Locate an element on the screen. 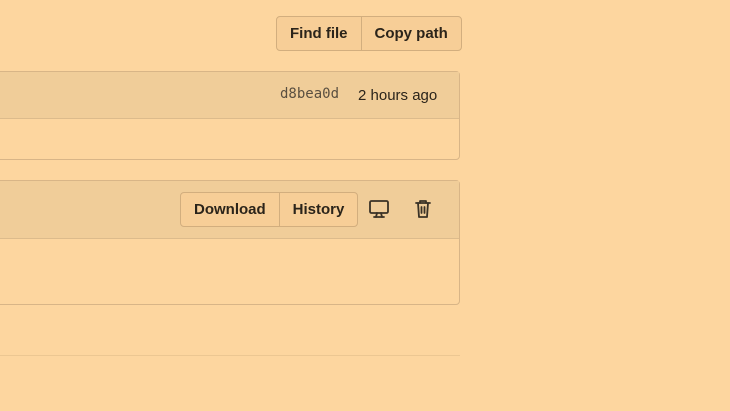  last-commit-panel: d8bea0d 2 hours ago is located at coordinates (230, 115).